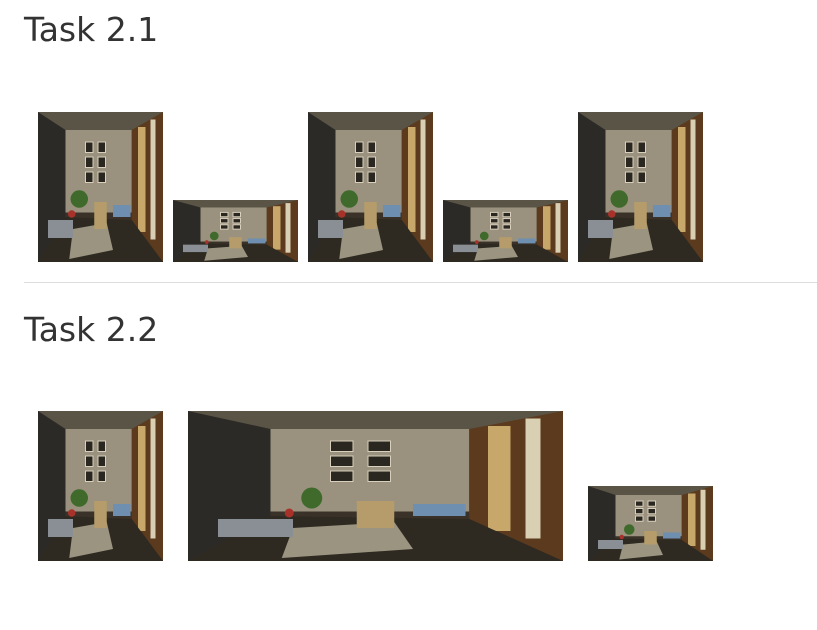 The image size is (817, 630). What do you see at coordinates (420, 282) in the screenshot?
I see `section-divider` at bounding box center [420, 282].